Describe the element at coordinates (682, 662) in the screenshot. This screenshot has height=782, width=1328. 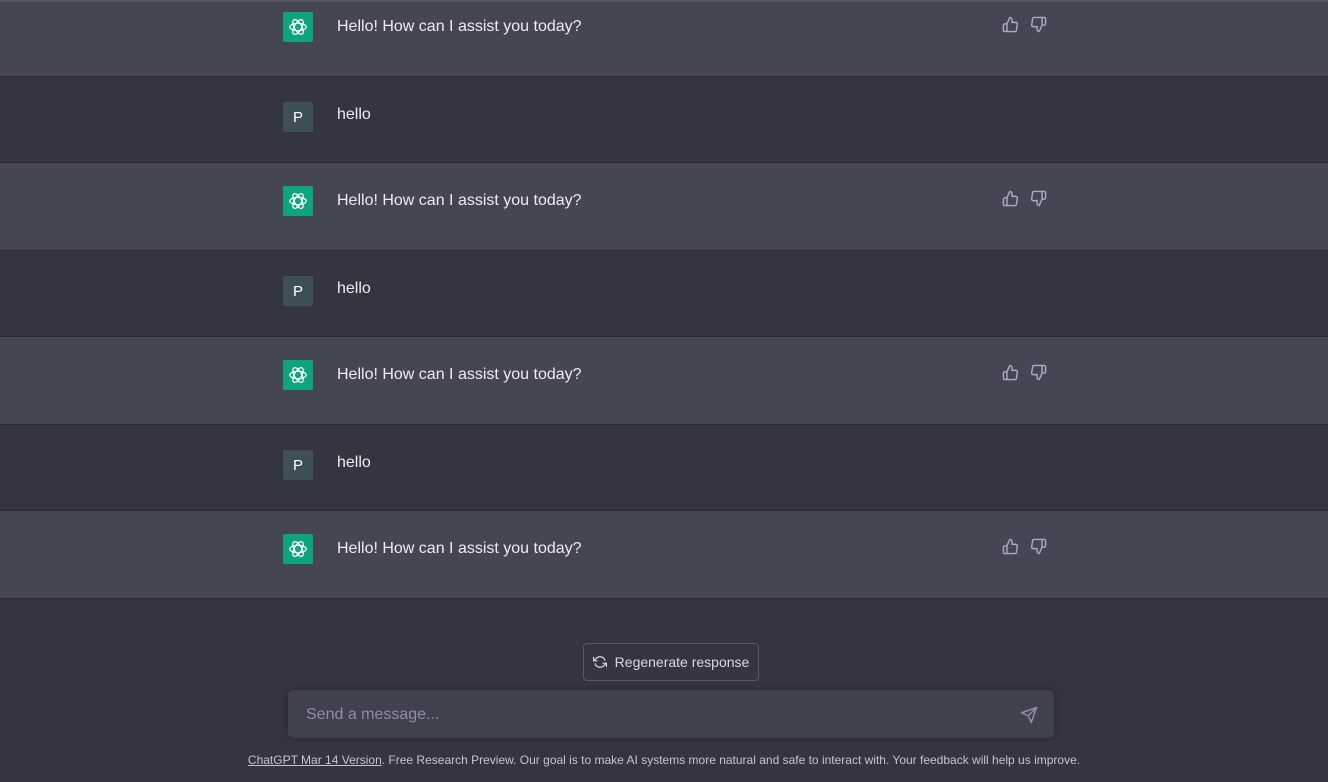
I see `regenerate-label: Regenerate response` at that location.